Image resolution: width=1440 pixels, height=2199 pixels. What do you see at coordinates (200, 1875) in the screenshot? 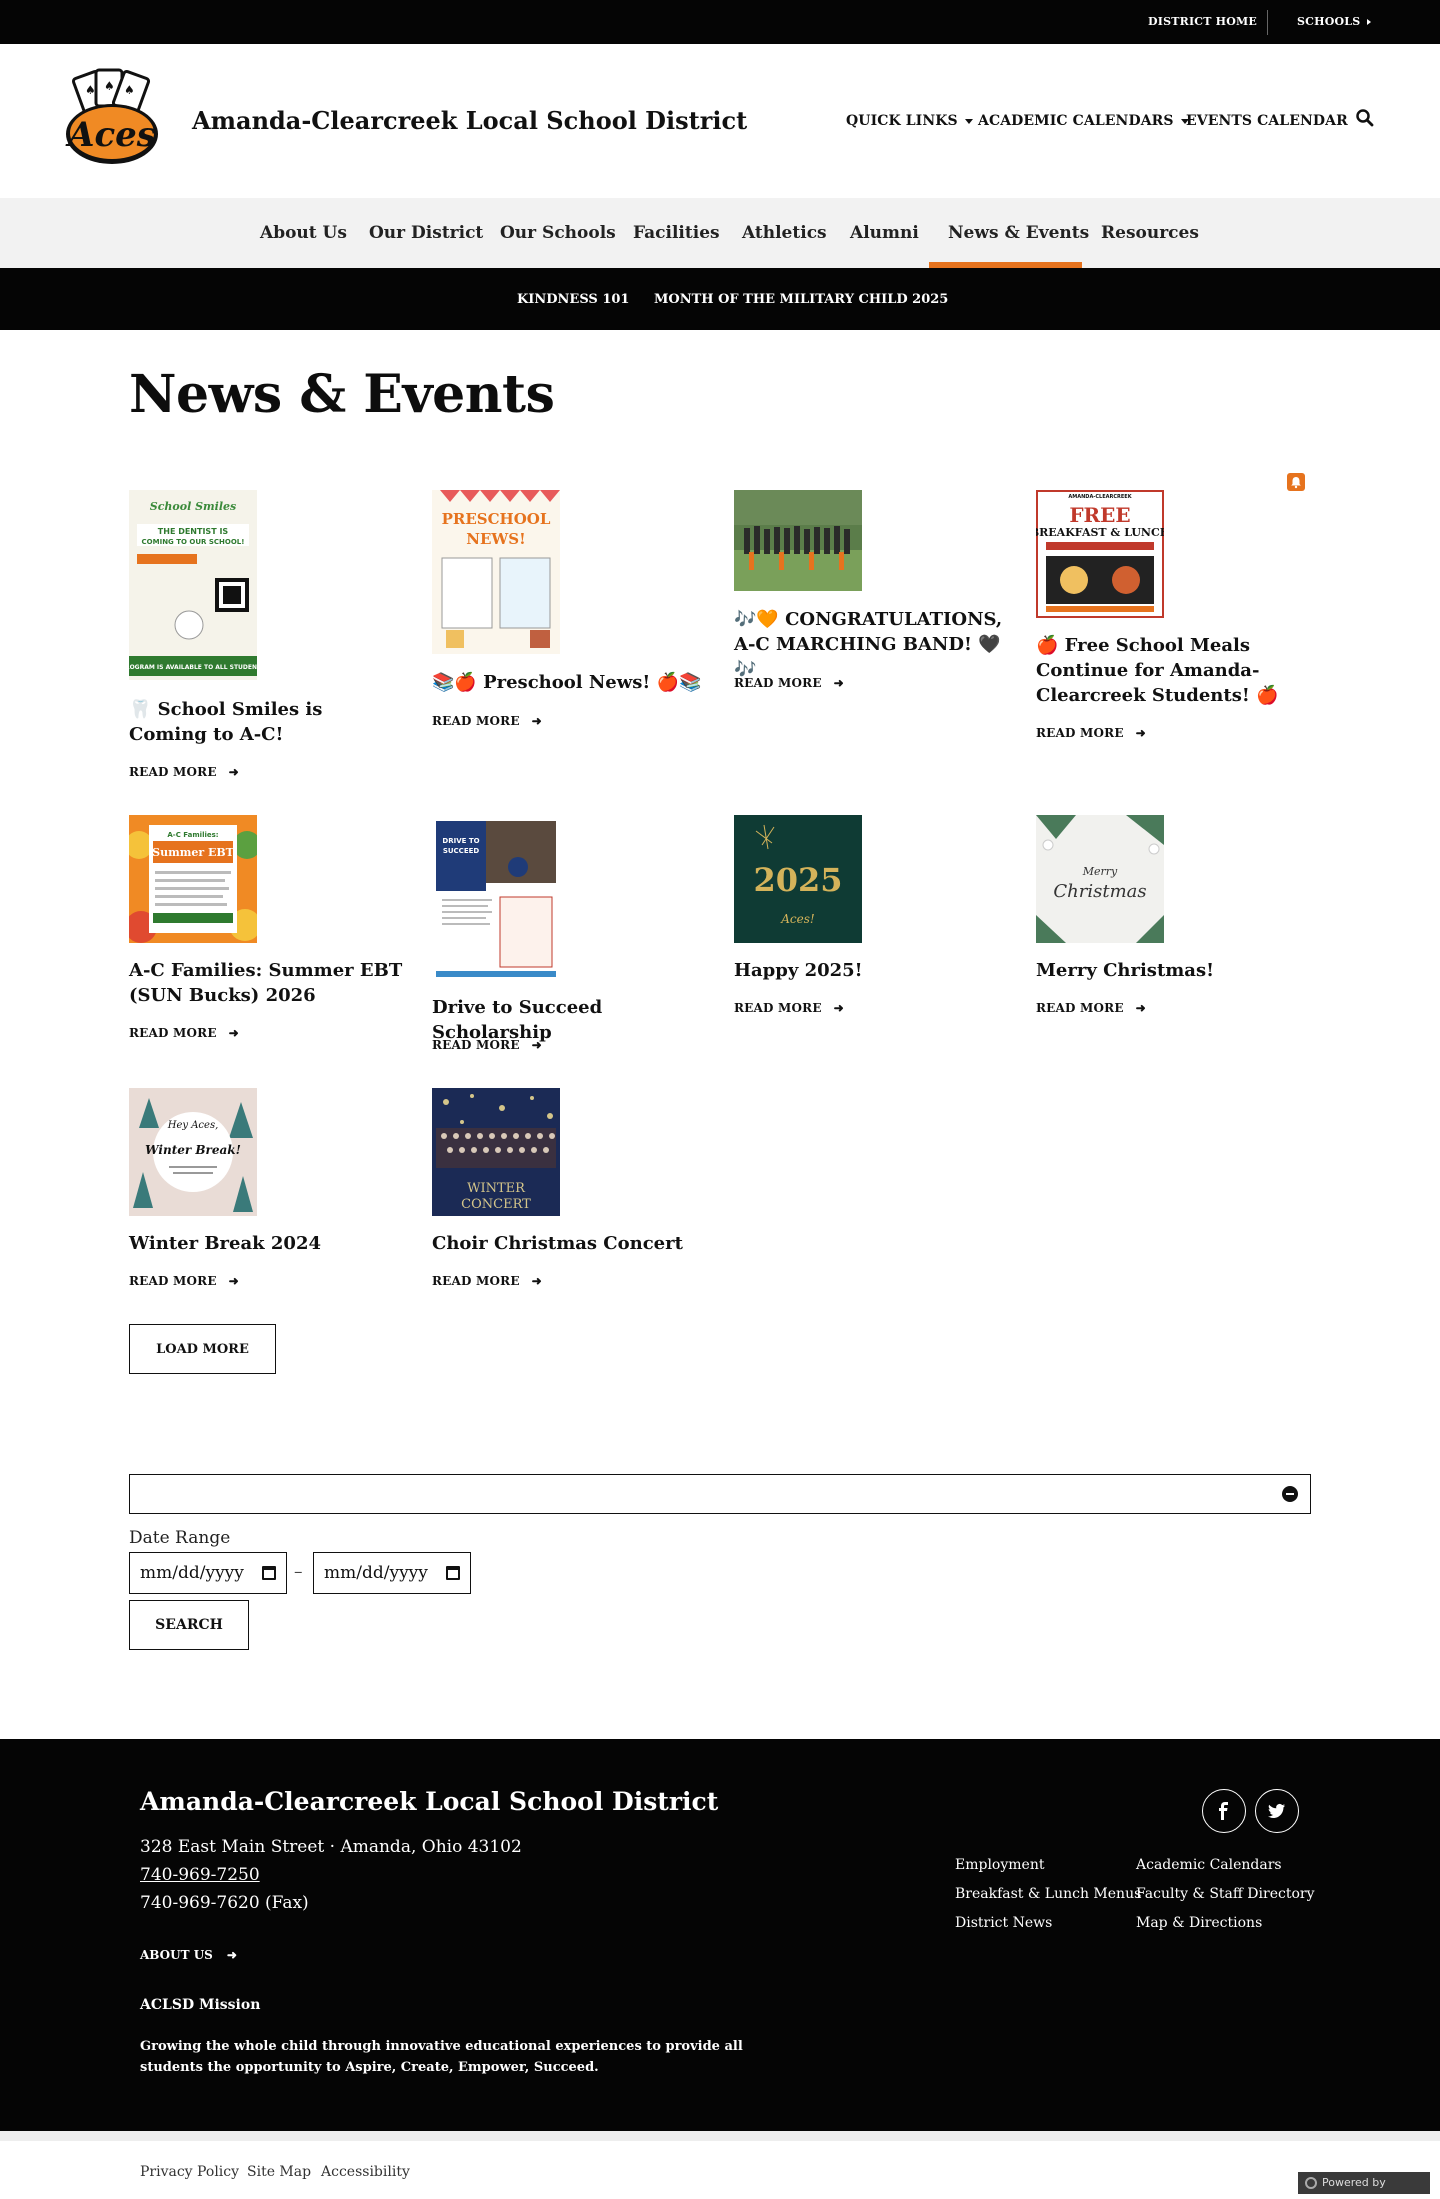
I see `footer-phone-link: 740-969-7250` at bounding box center [200, 1875].